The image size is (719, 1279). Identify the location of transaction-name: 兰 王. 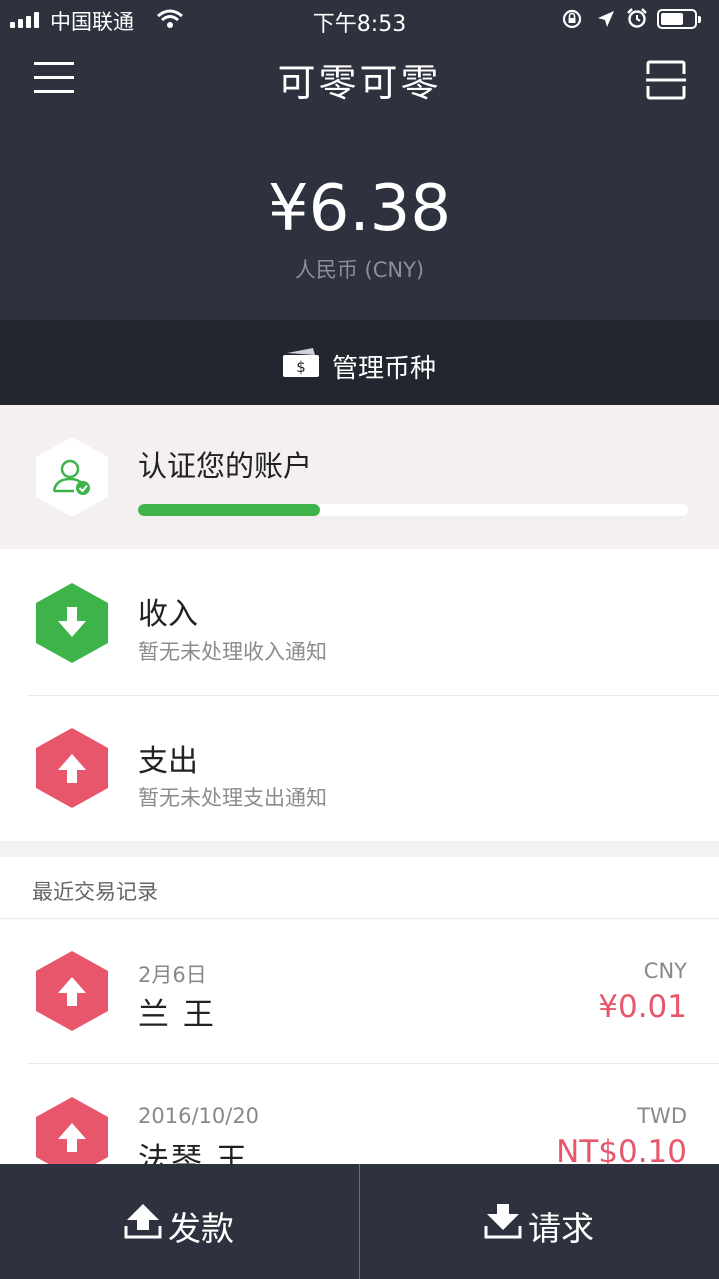
(177, 1015).